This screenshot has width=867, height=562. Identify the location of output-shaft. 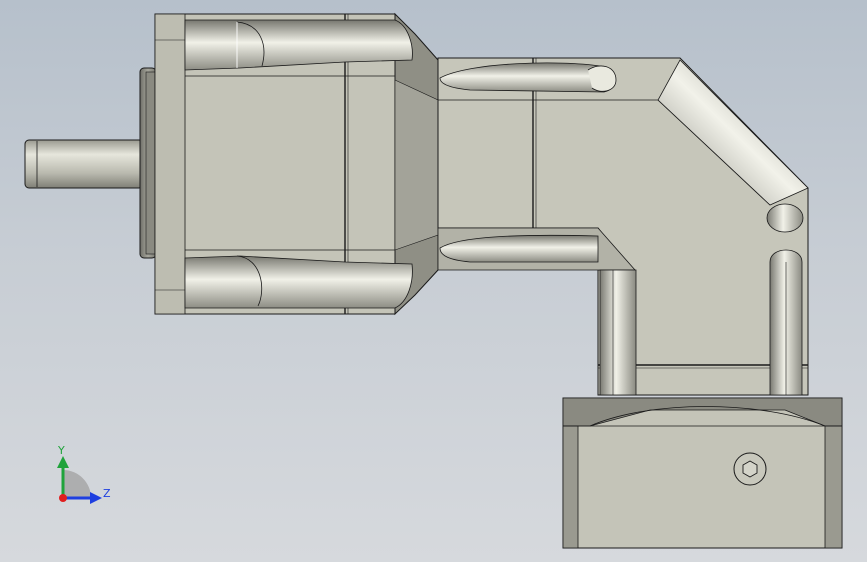
(84, 164).